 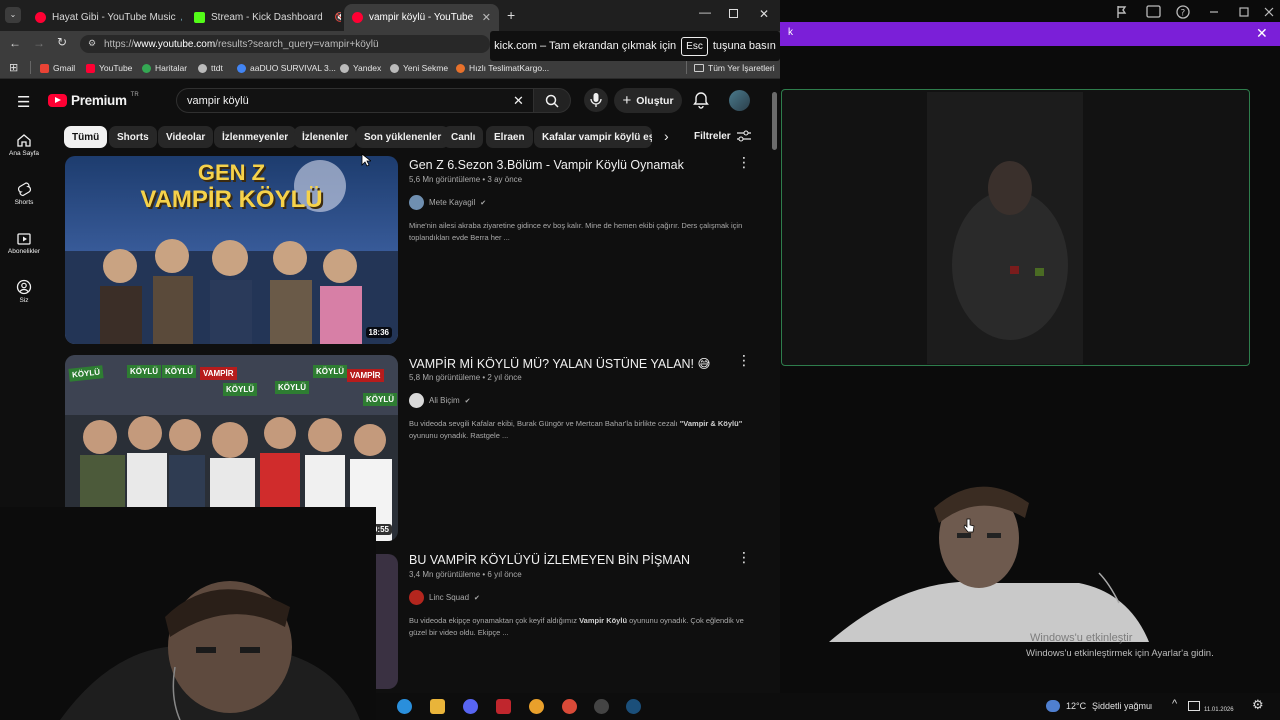 What do you see at coordinates (569, 706) in the screenshot?
I see `chrome-beta-icon` at bounding box center [569, 706].